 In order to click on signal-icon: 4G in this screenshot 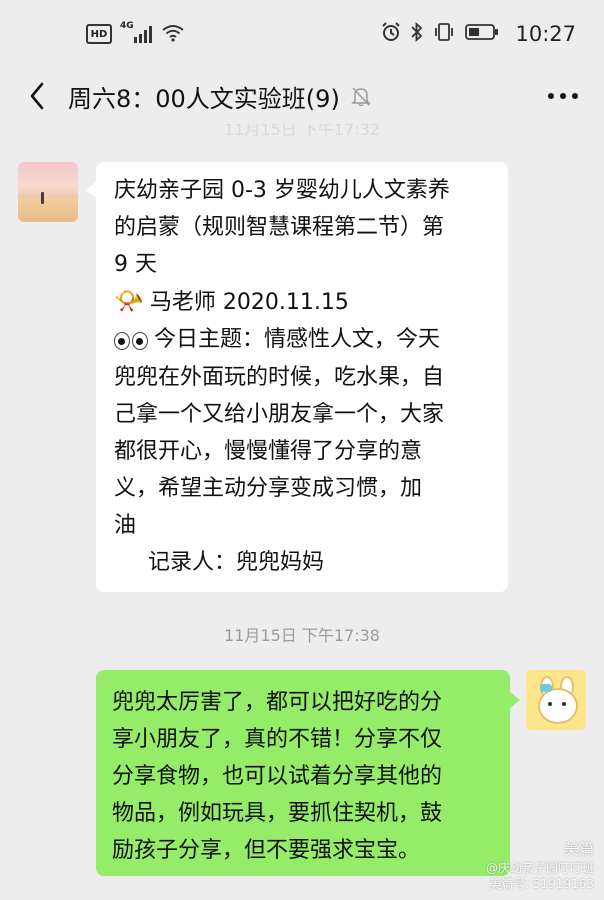, I will do `click(136, 32)`.